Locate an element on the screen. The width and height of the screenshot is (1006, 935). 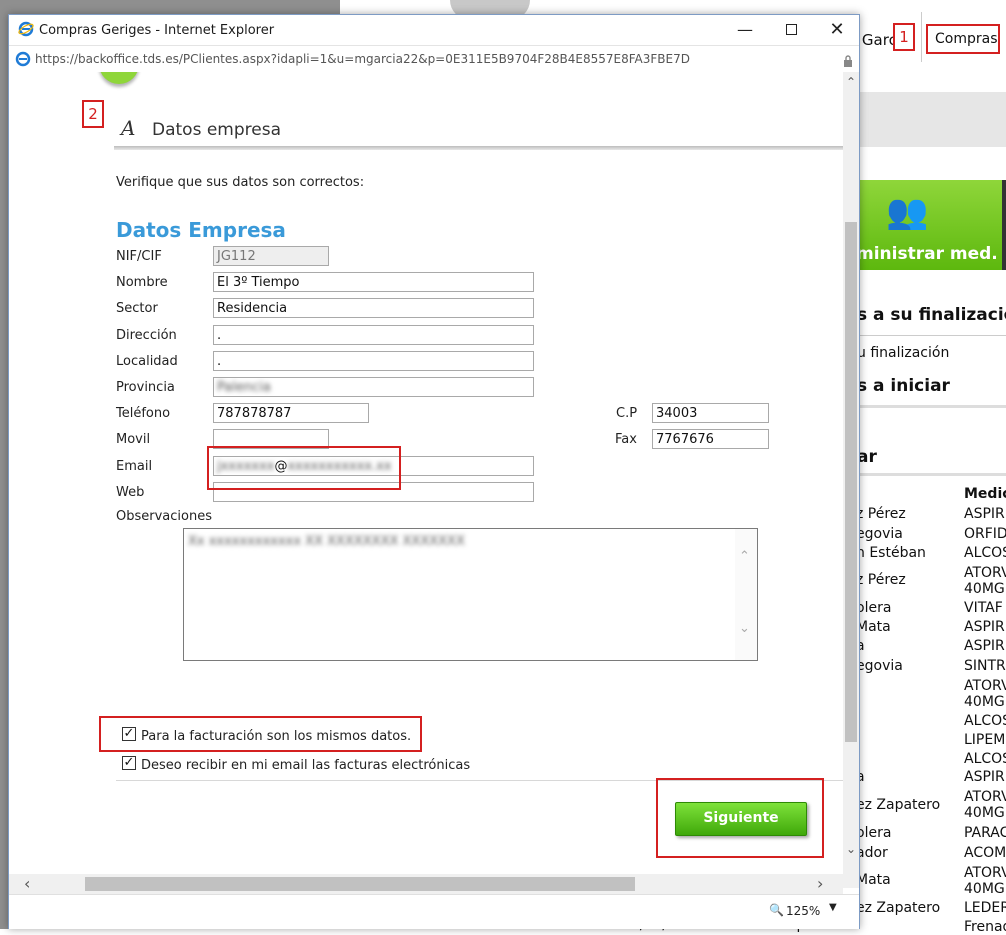
direccion-label: Dirección is located at coordinates (146, 335).